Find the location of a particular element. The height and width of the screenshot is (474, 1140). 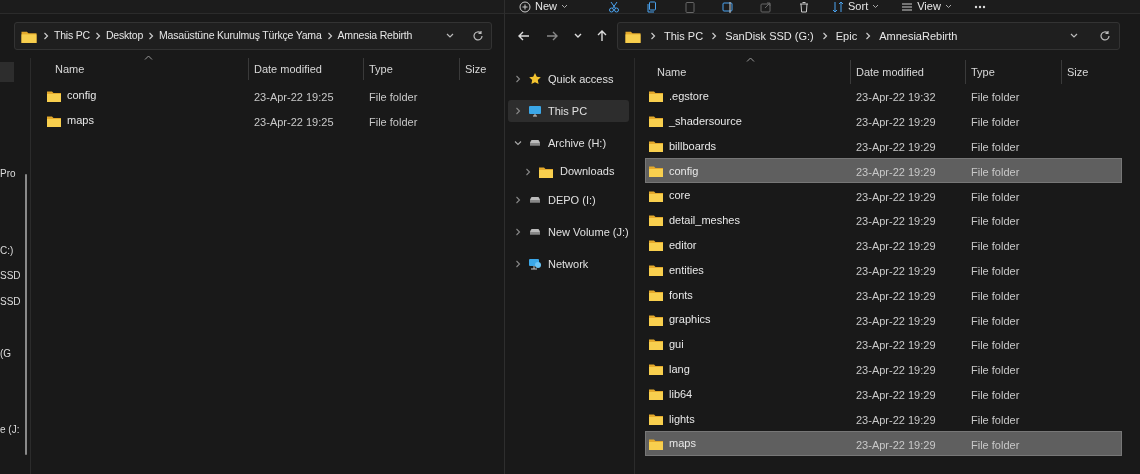

file-row: billboards 23-Apr-22 19:29 File folder is located at coordinates (883, 146).